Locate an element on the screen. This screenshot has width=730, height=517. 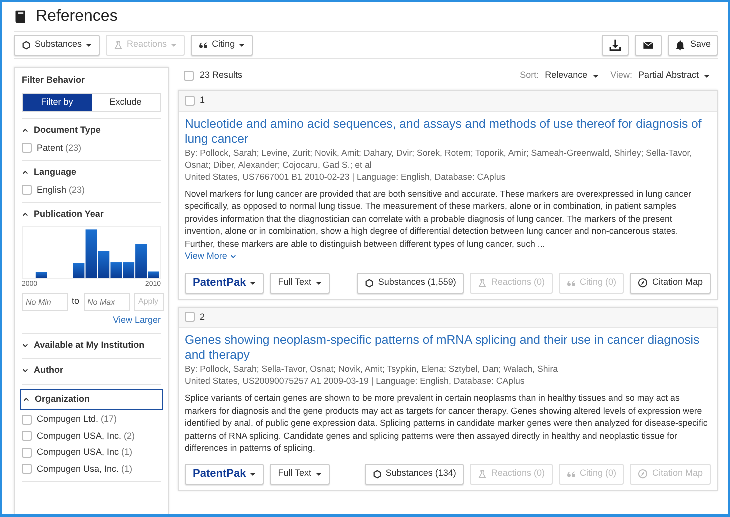
substances-menu-button: Substances is located at coordinates (57, 45).